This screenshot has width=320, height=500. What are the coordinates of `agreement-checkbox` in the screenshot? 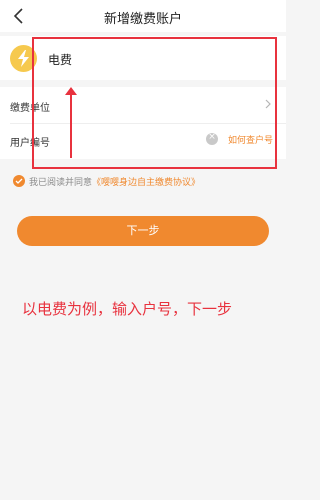 It's located at (19, 181).